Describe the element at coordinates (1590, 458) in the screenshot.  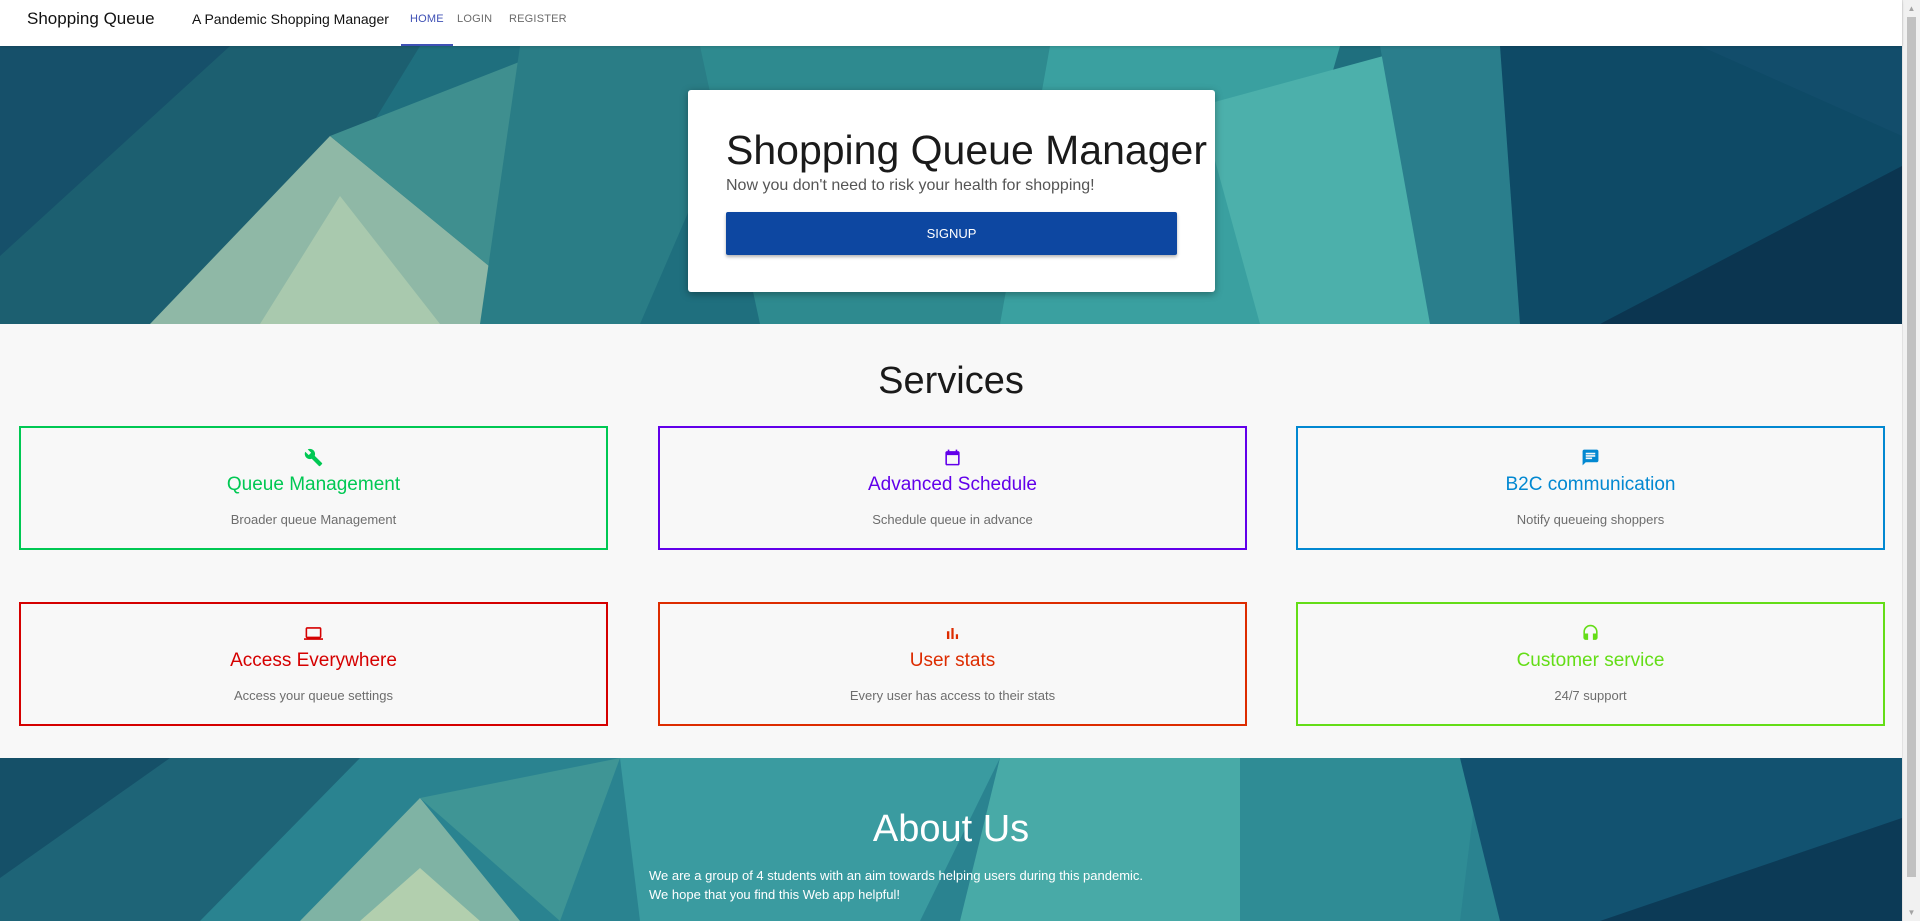
I see `chat-icon` at that location.